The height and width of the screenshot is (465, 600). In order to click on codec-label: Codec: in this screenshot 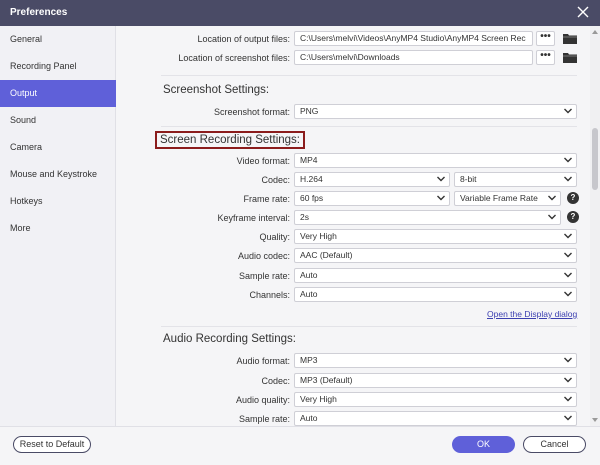, I will do `click(275, 180)`.